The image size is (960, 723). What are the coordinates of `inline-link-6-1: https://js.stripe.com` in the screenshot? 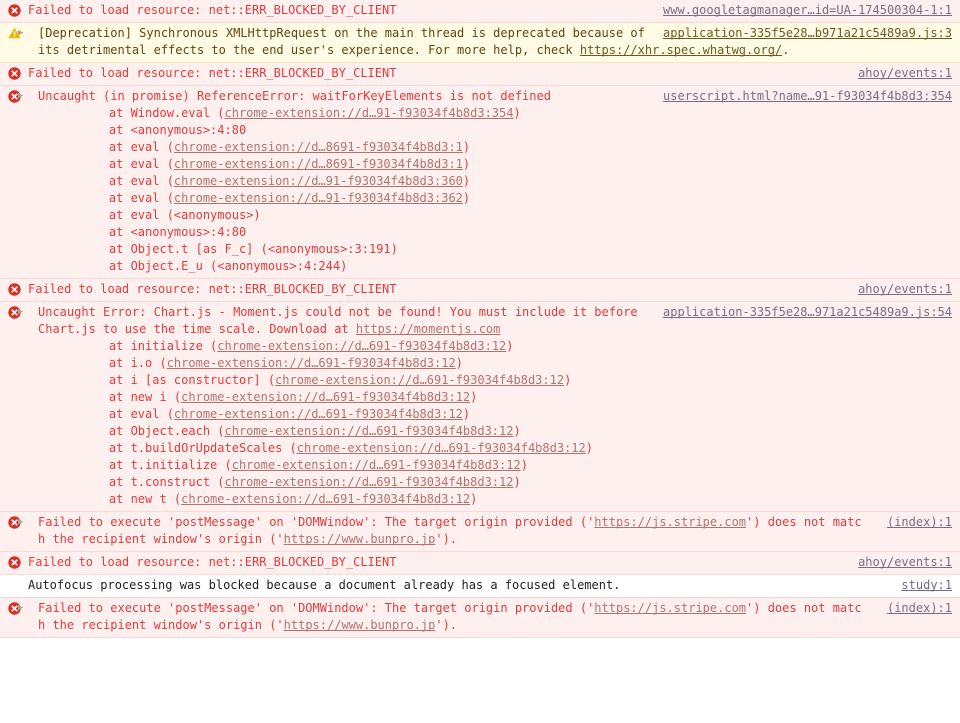 It's located at (670, 522).